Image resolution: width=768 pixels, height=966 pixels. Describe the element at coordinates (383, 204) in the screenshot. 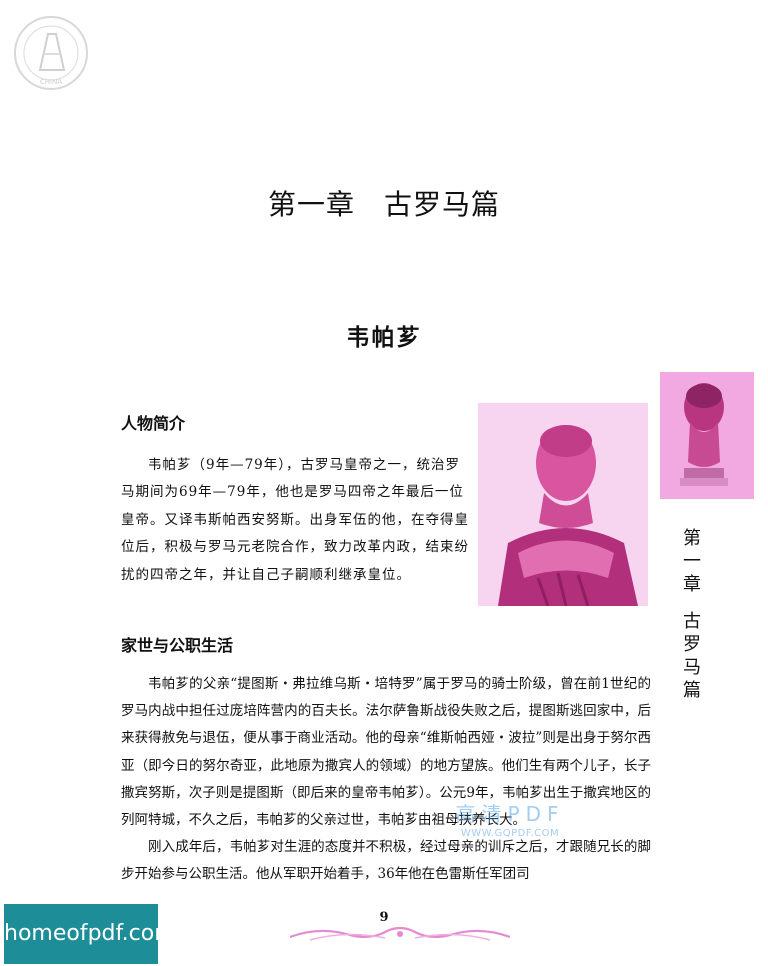

I see `chapter-title: 第一章 古罗马篇` at that location.